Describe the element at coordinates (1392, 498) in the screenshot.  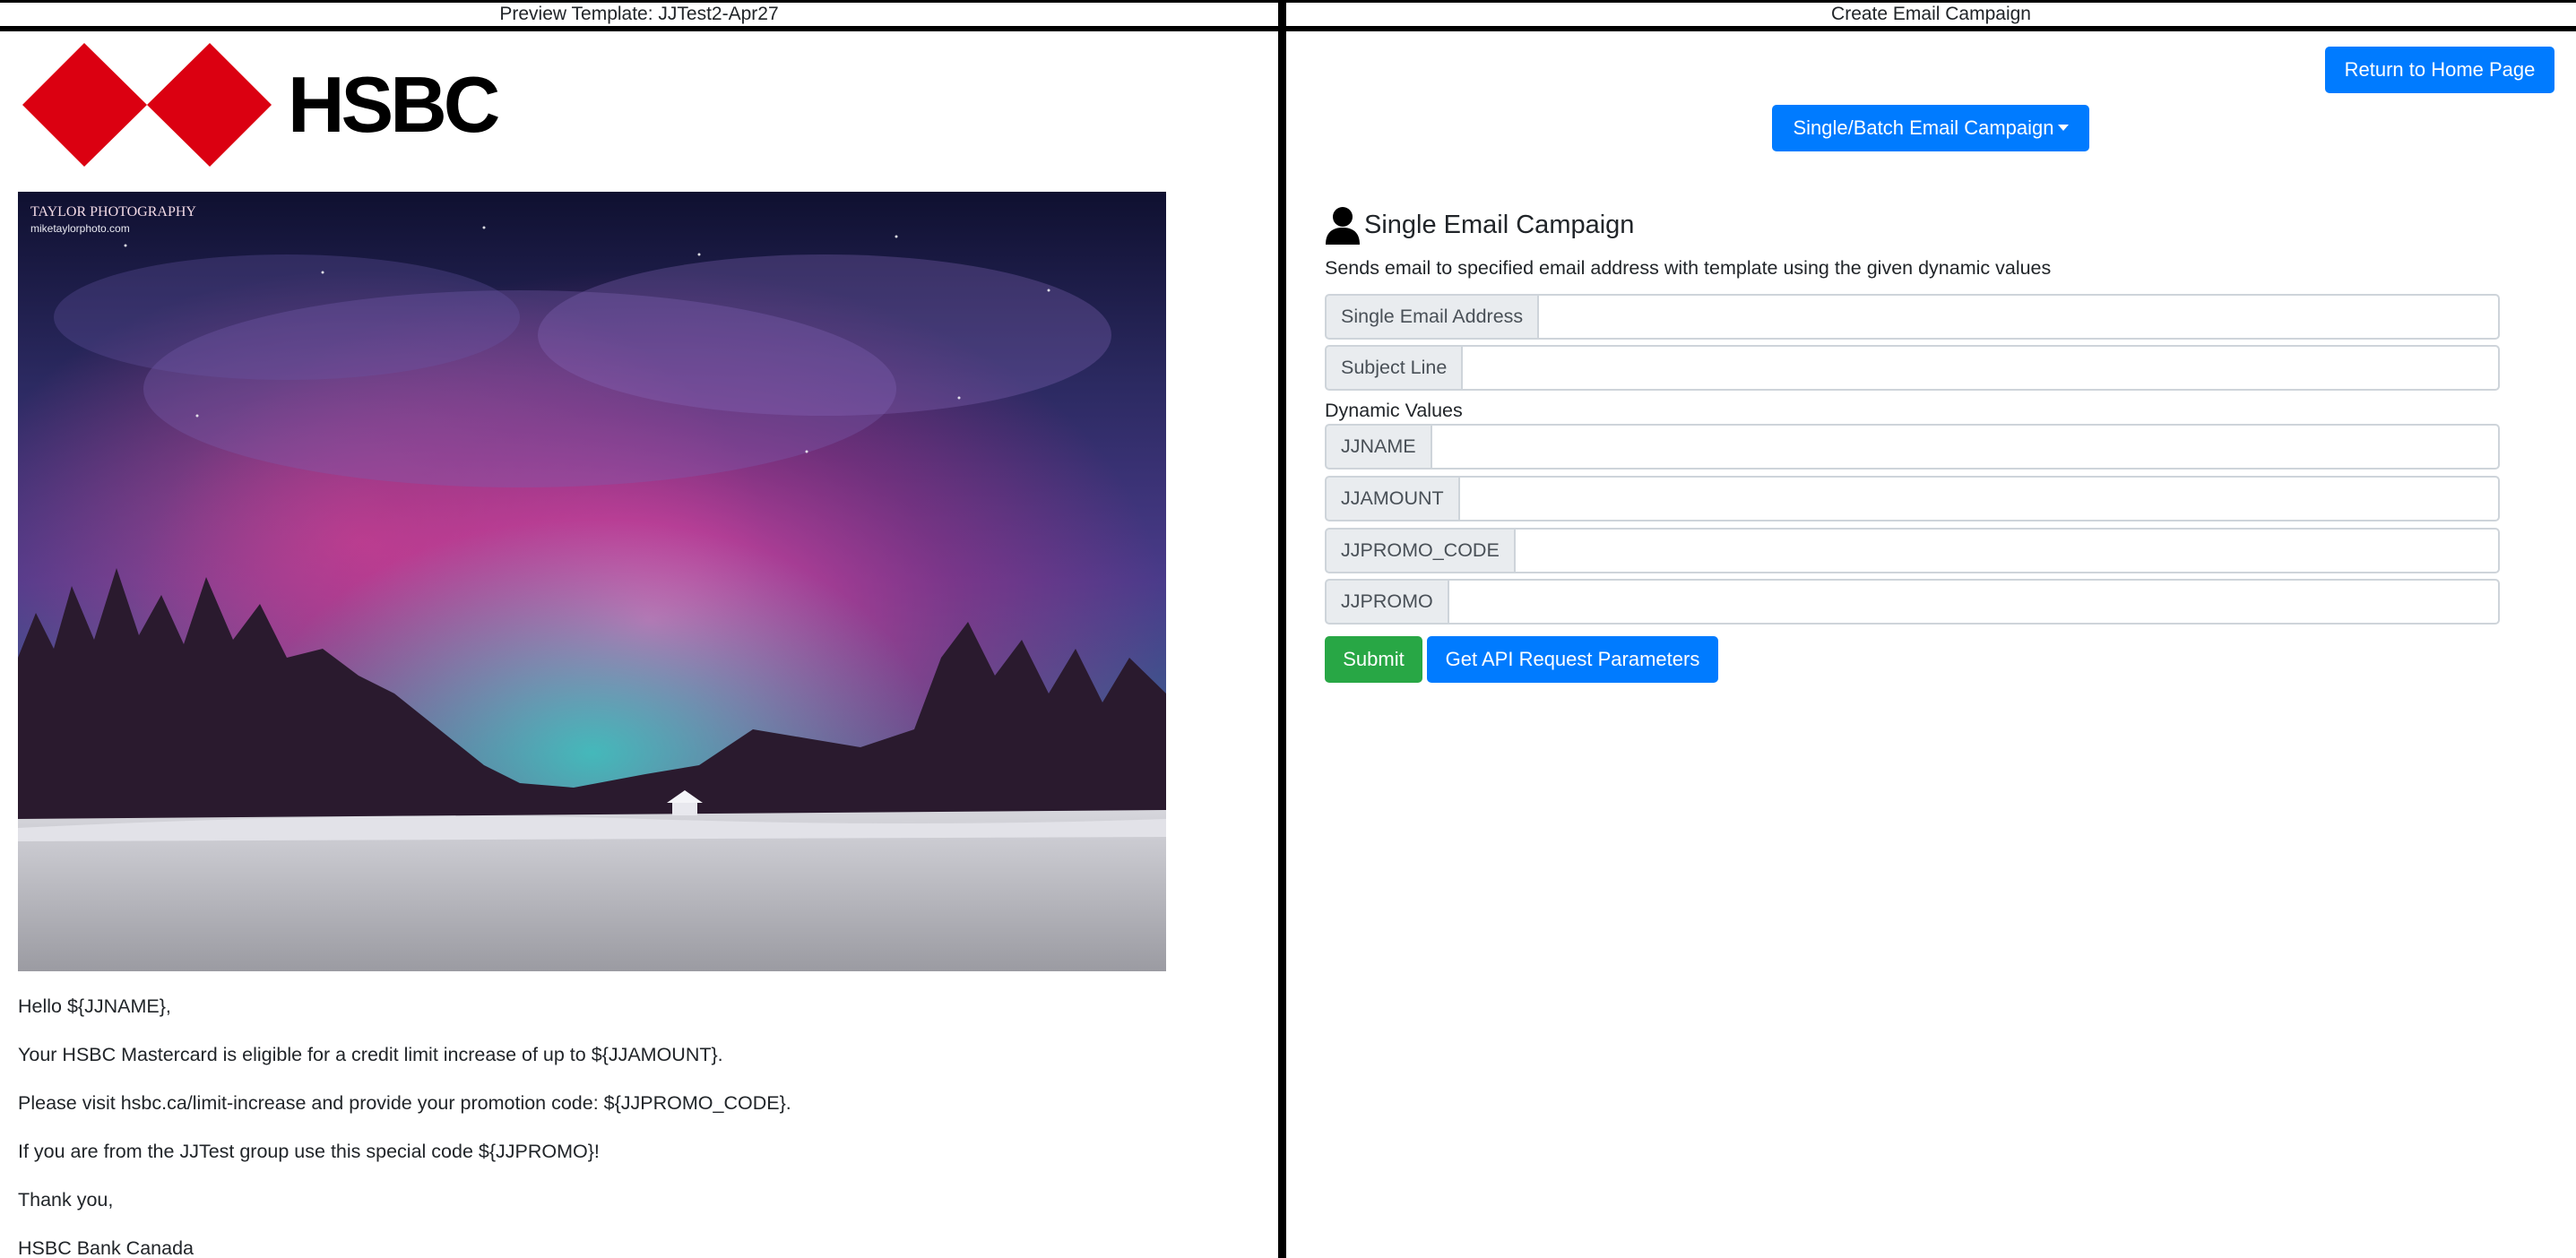
I see `jjamount-label: JJAMOUNT` at that location.